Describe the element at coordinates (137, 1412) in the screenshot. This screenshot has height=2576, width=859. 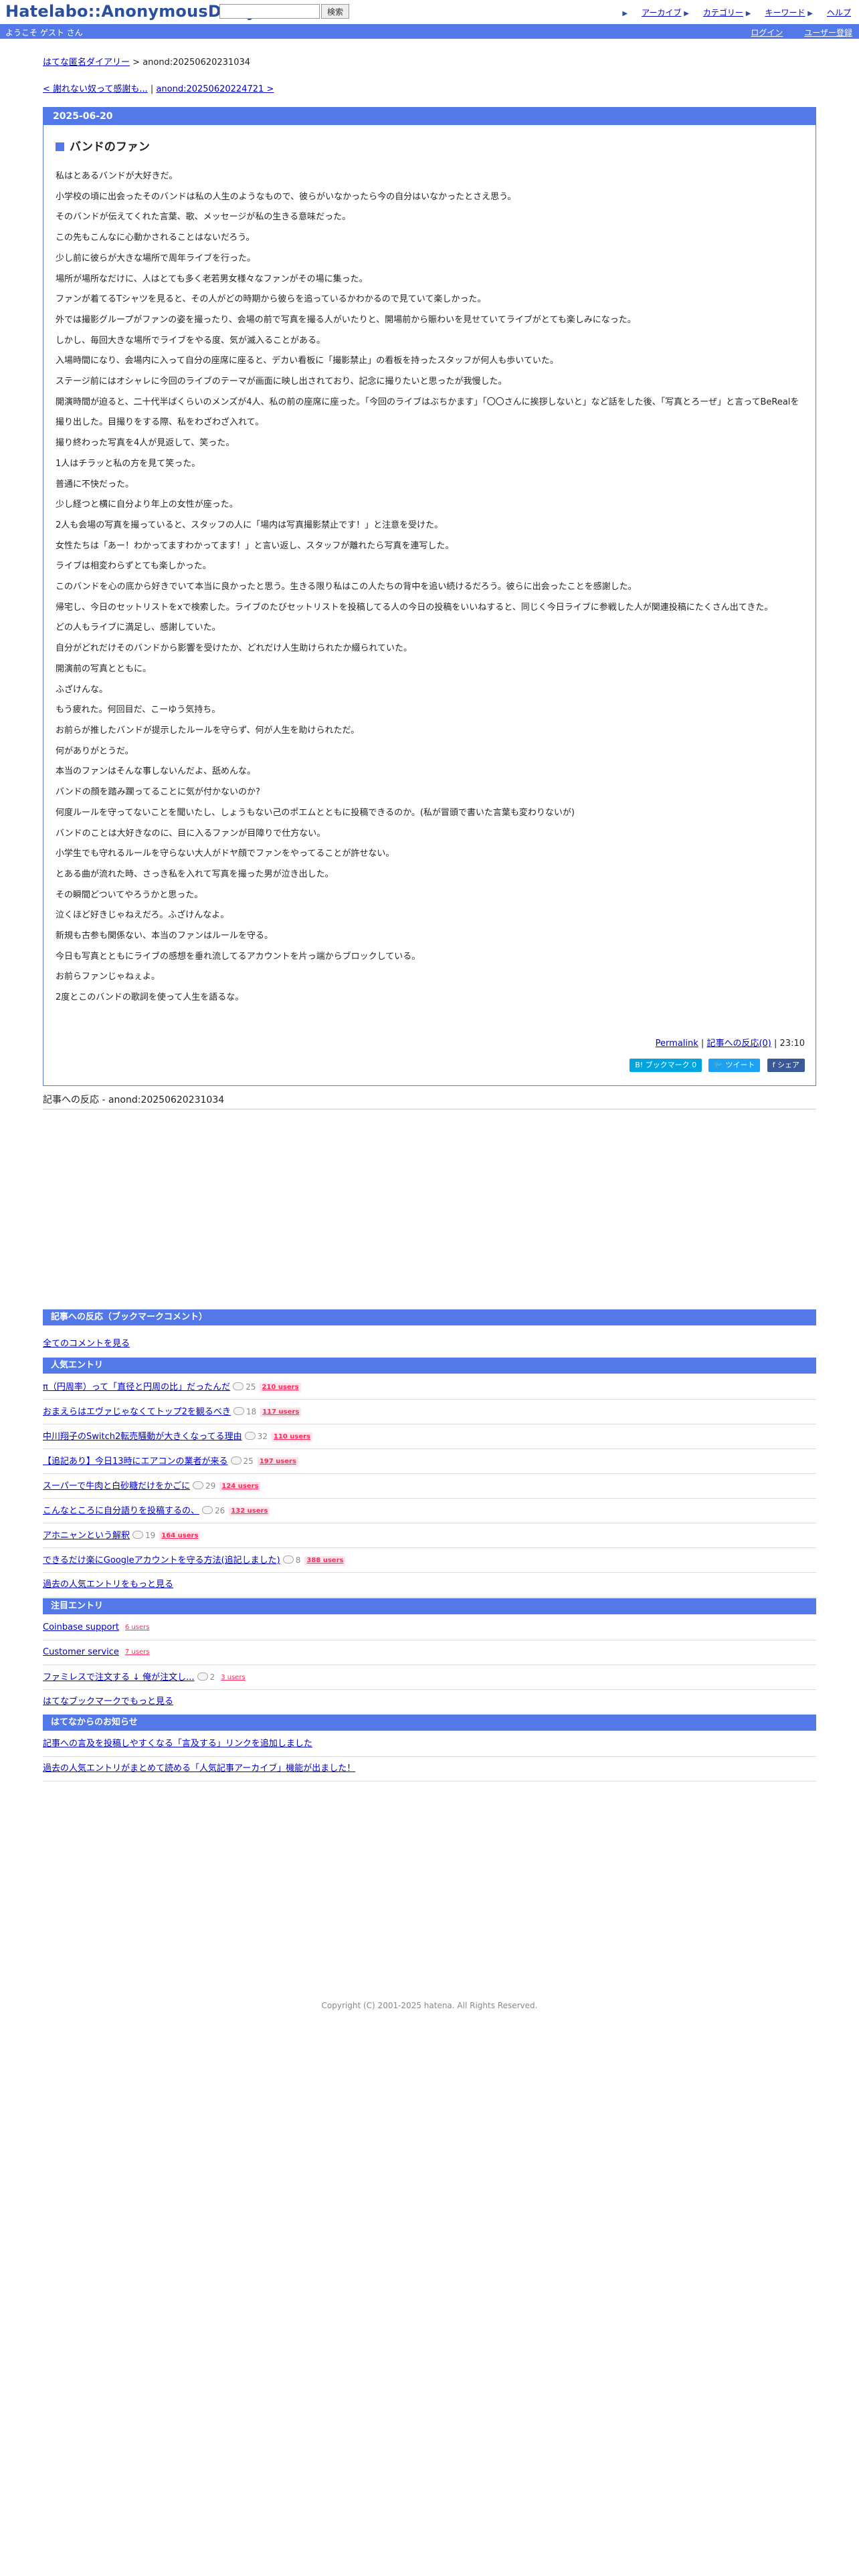
I see `entry-link: おまえらはエヴァじゃなくてトップ2を観るべき` at that location.